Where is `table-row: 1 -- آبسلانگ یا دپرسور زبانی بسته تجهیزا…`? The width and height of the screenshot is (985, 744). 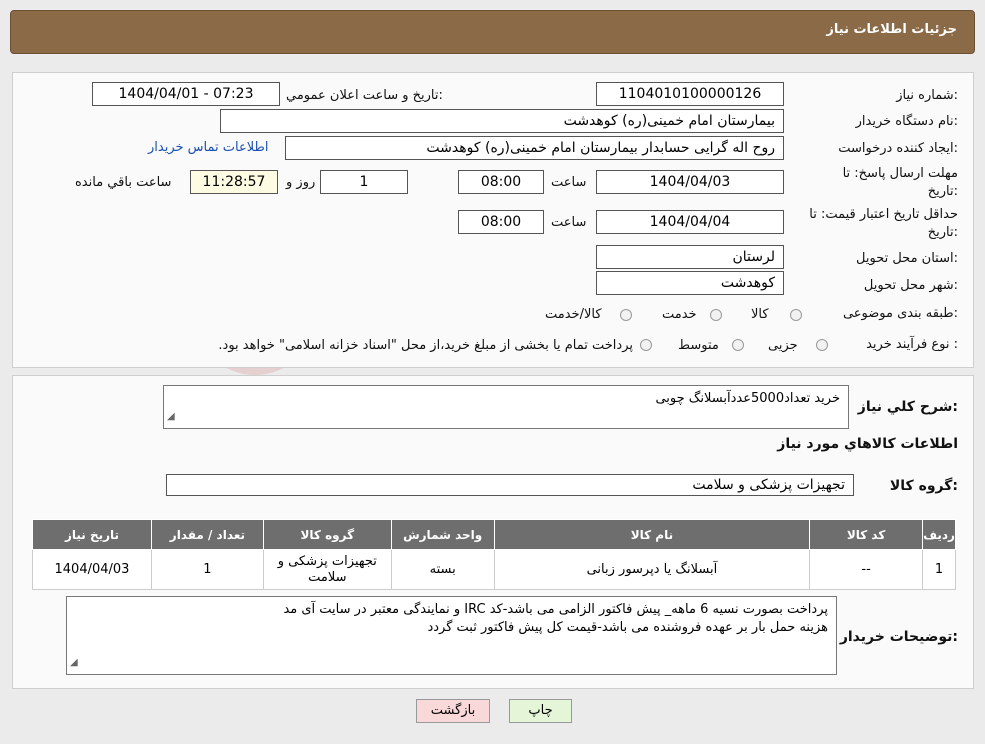 table-row: 1 -- آبسلانگ یا دپرسور زبانی بسته تجهیزا… is located at coordinates (494, 569).